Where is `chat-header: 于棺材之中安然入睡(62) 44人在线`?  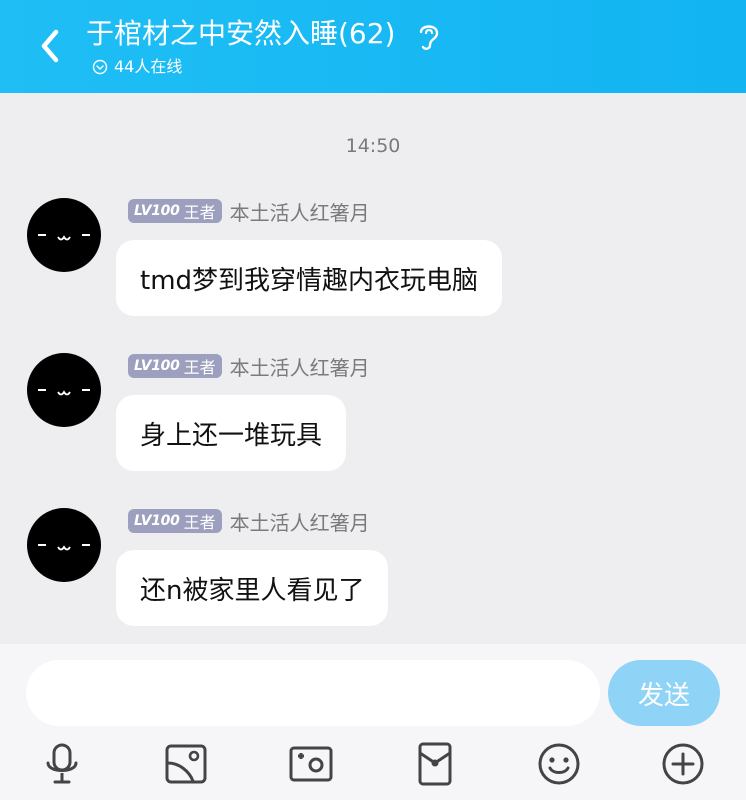
chat-header: 于棺材之中安然入睡(62) 44人在线 is located at coordinates (373, 46).